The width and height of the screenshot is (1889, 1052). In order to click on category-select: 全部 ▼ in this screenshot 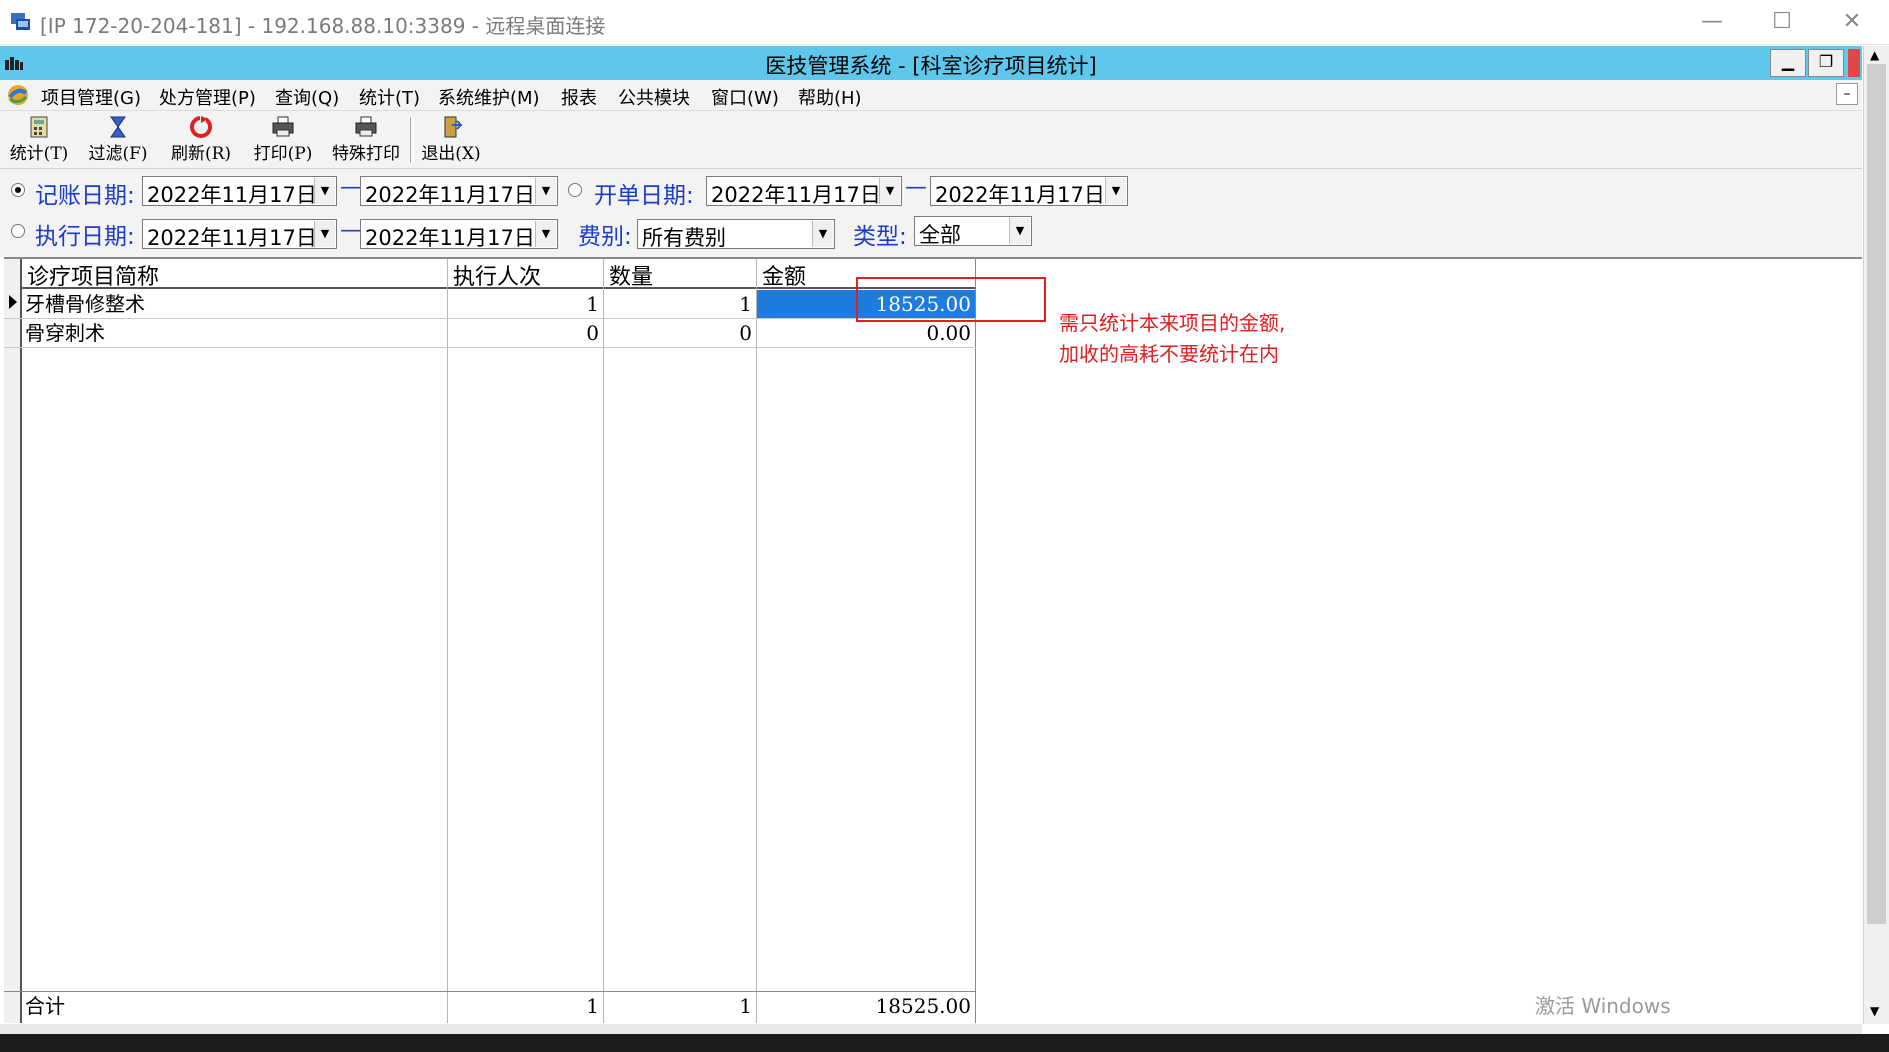, I will do `click(973, 231)`.